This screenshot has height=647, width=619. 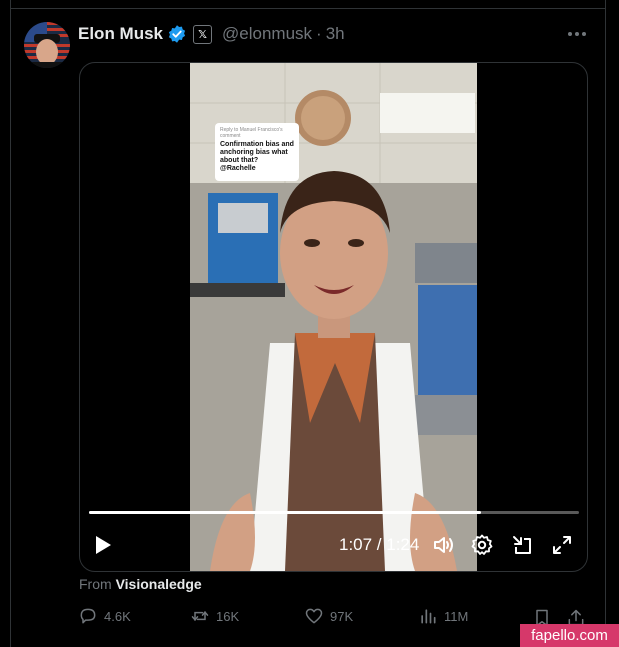 I want to click on tweet-header: Elon Musk 𝕏 @elonmusk · 3h, so click(x=211, y=34).